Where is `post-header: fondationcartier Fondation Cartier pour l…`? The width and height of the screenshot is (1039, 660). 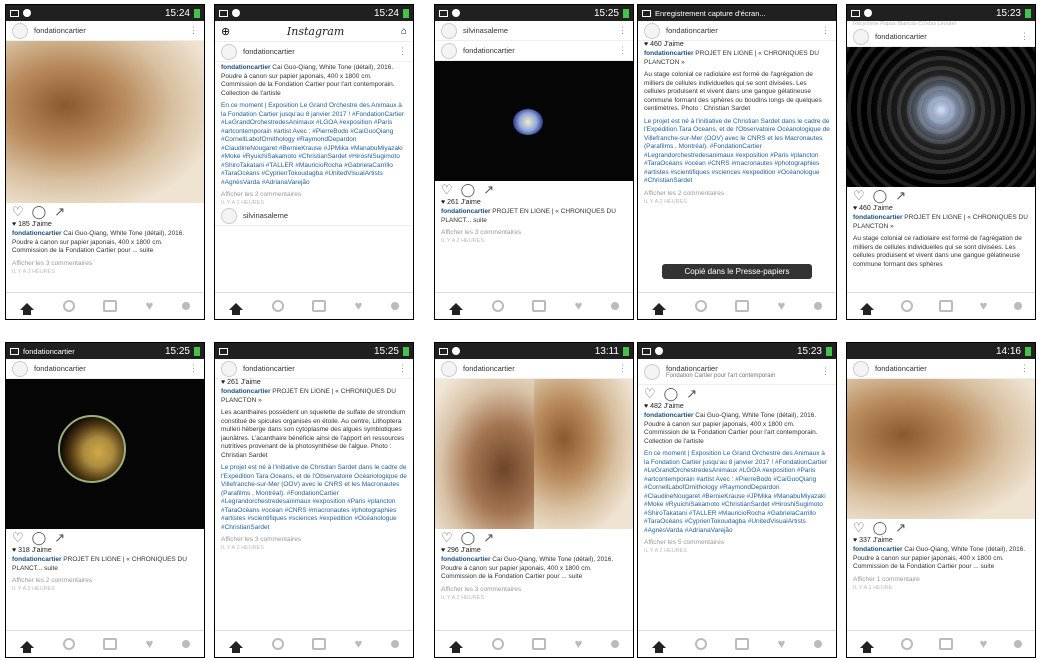 post-header: fondationcartier Fondation Cartier pour l… is located at coordinates (737, 372).